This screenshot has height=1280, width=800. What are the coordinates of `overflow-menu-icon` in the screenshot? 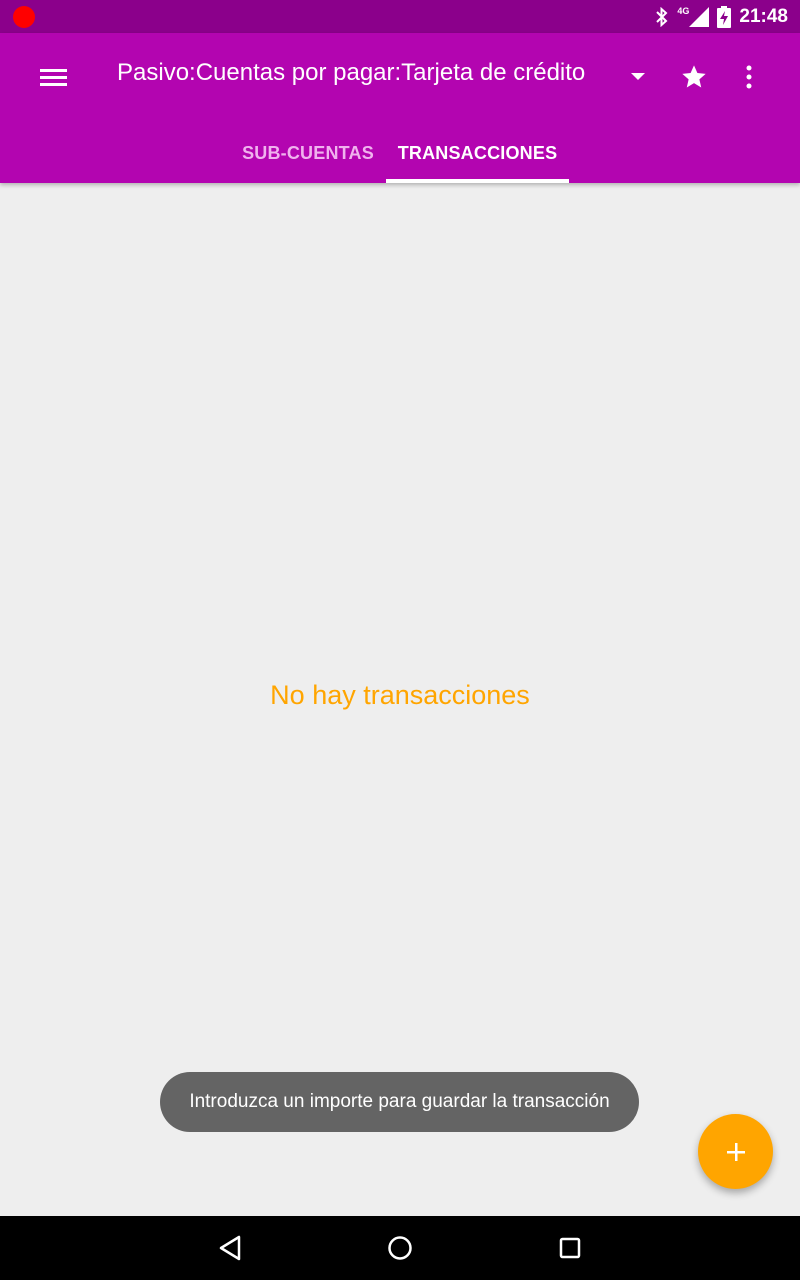 It's located at (749, 77).